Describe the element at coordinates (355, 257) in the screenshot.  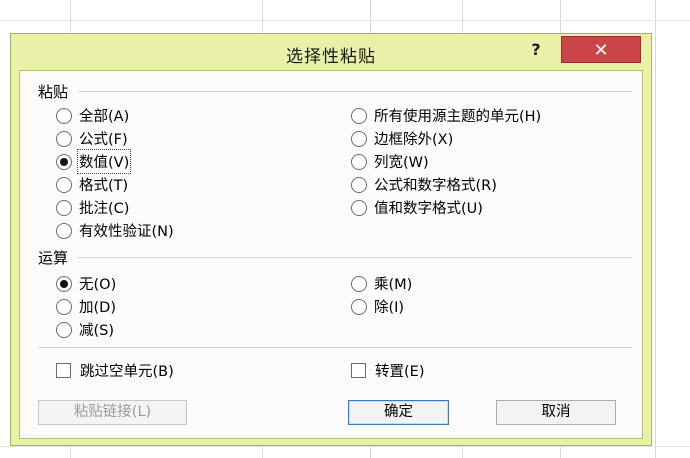
I see `operation-section-divider` at that location.